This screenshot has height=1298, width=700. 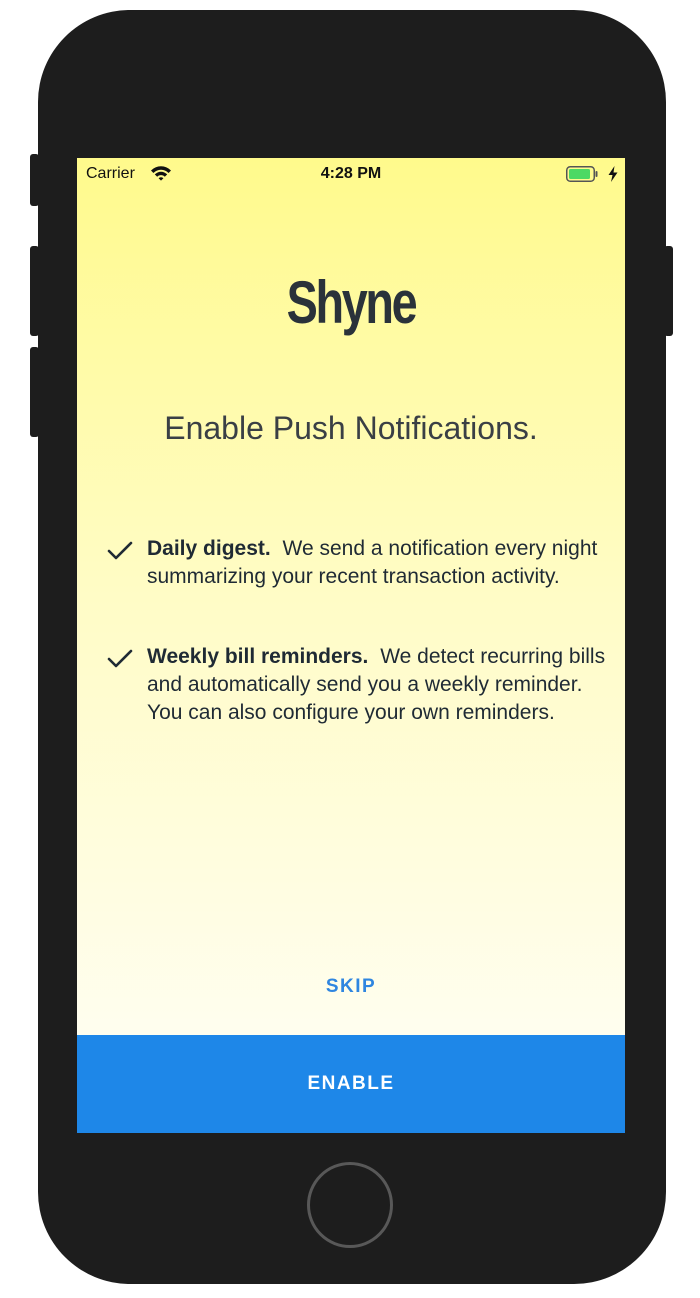 I want to click on feature-title: Daily digest., so click(x=209, y=548).